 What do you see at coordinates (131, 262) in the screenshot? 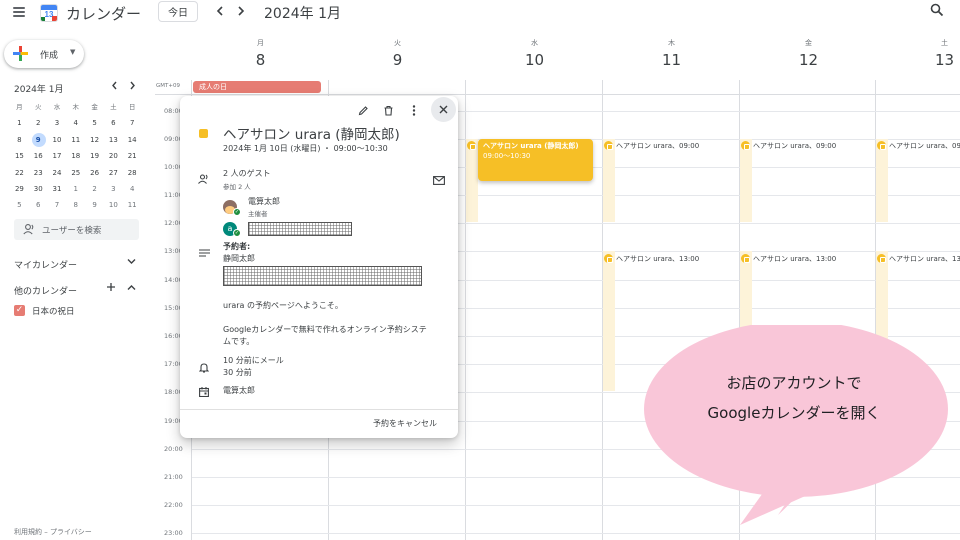
I see `chevron-down-icon` at bounding box center [131, 262].